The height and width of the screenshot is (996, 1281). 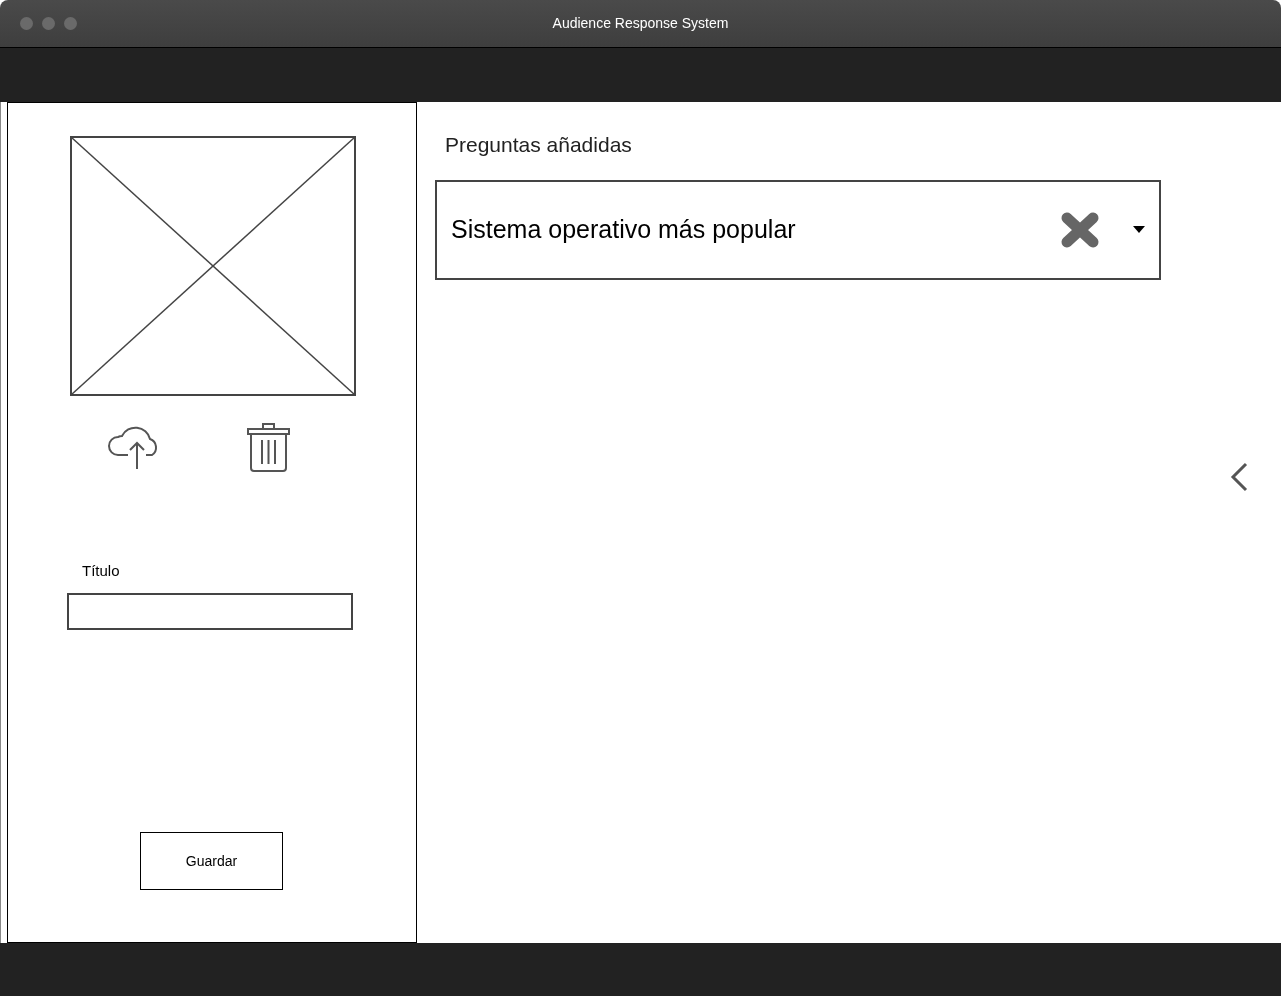 What do you see at coordinates (101, 570) in the screenshot?
I see `title-label: Título` at bounding box center [101, 570].